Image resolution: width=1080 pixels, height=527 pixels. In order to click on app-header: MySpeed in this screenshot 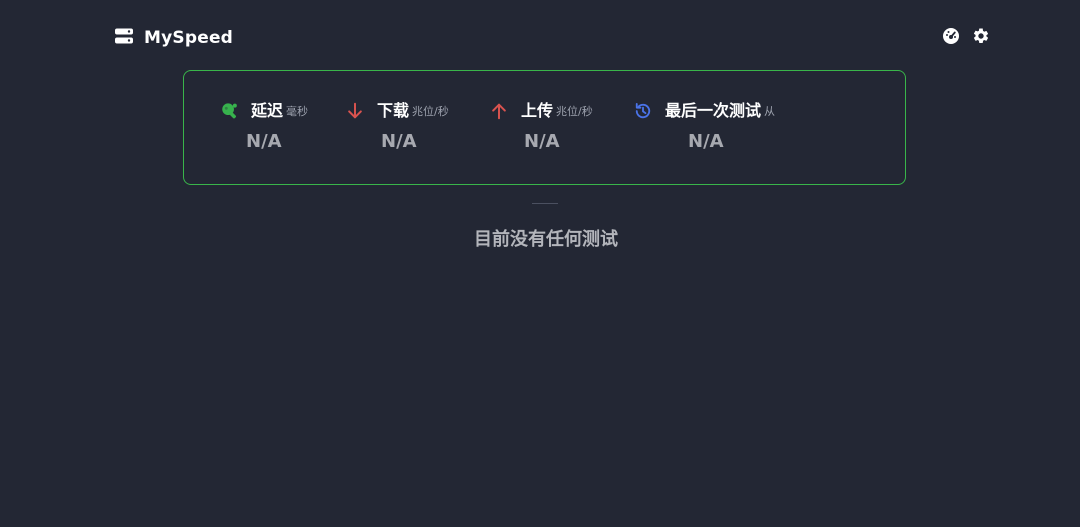, I will do `click(552, 38)`.